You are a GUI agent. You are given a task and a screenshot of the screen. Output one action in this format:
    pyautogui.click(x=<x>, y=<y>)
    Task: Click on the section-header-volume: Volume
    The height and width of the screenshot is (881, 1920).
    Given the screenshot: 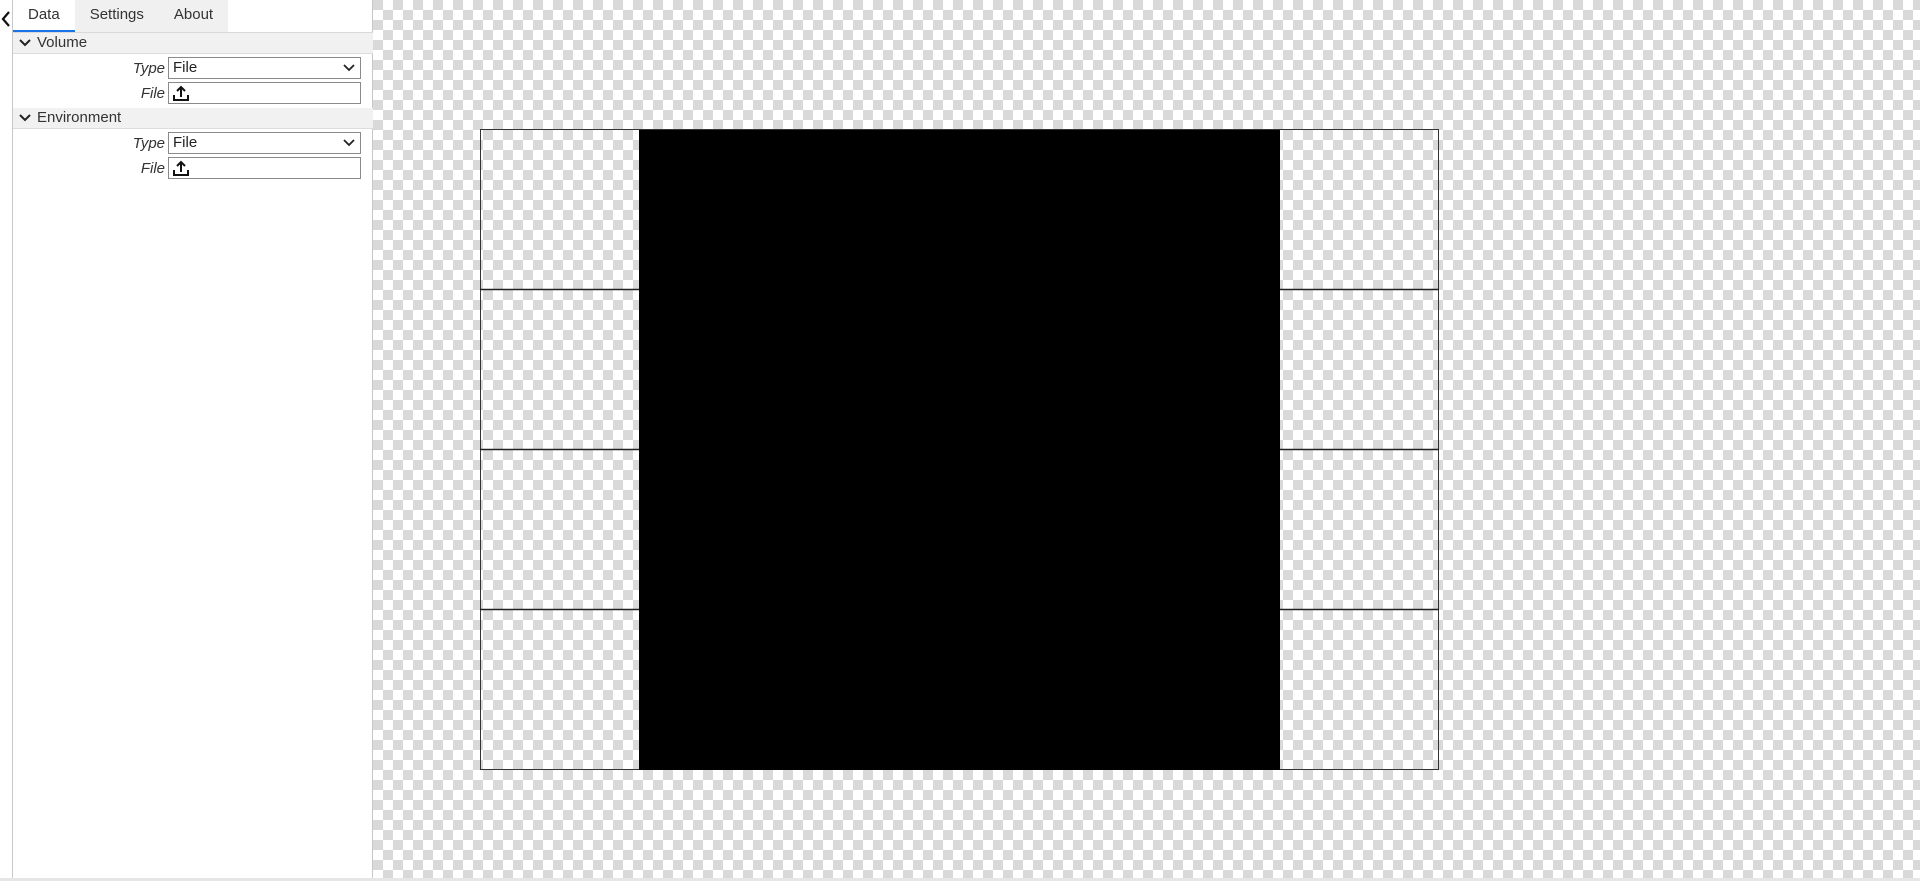 What is the action you would take?
    pyautogui.click(x=193, y=43)
    